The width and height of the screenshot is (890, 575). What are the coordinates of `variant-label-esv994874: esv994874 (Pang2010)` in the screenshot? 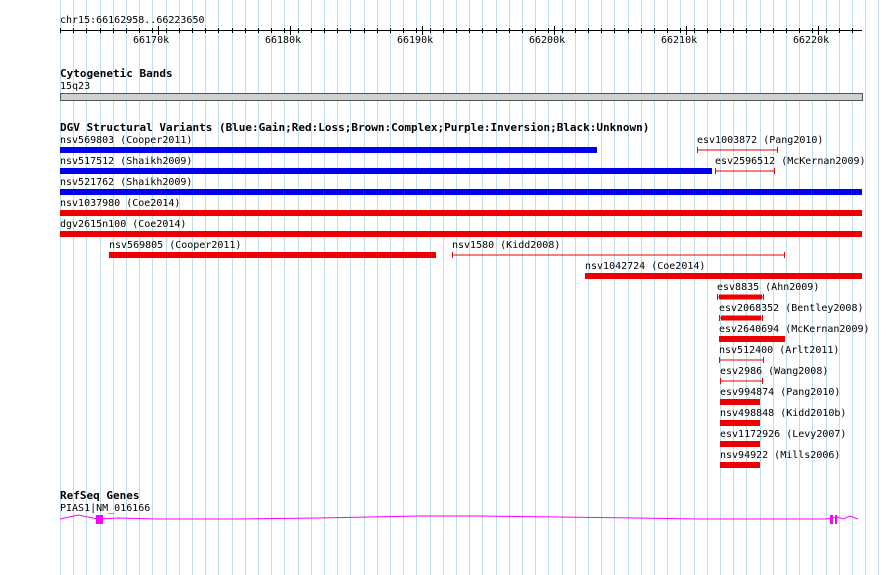 It's located at (780, 392).